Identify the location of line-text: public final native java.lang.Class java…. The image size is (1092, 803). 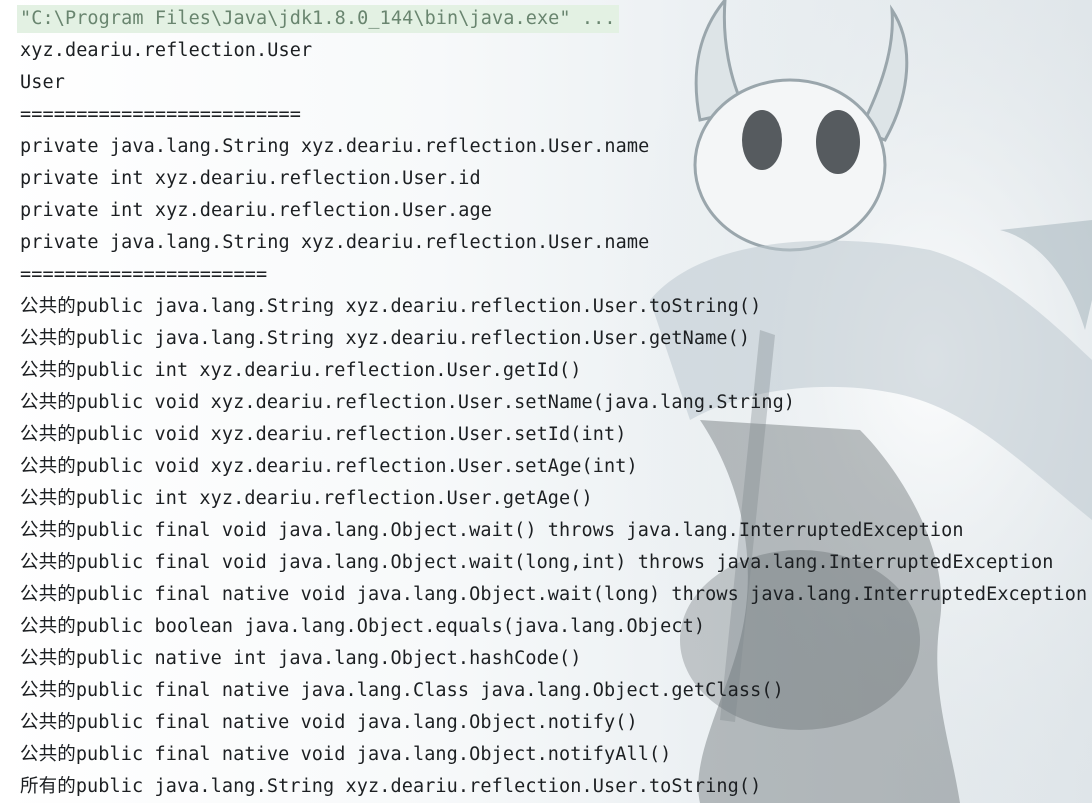
(429, 690).